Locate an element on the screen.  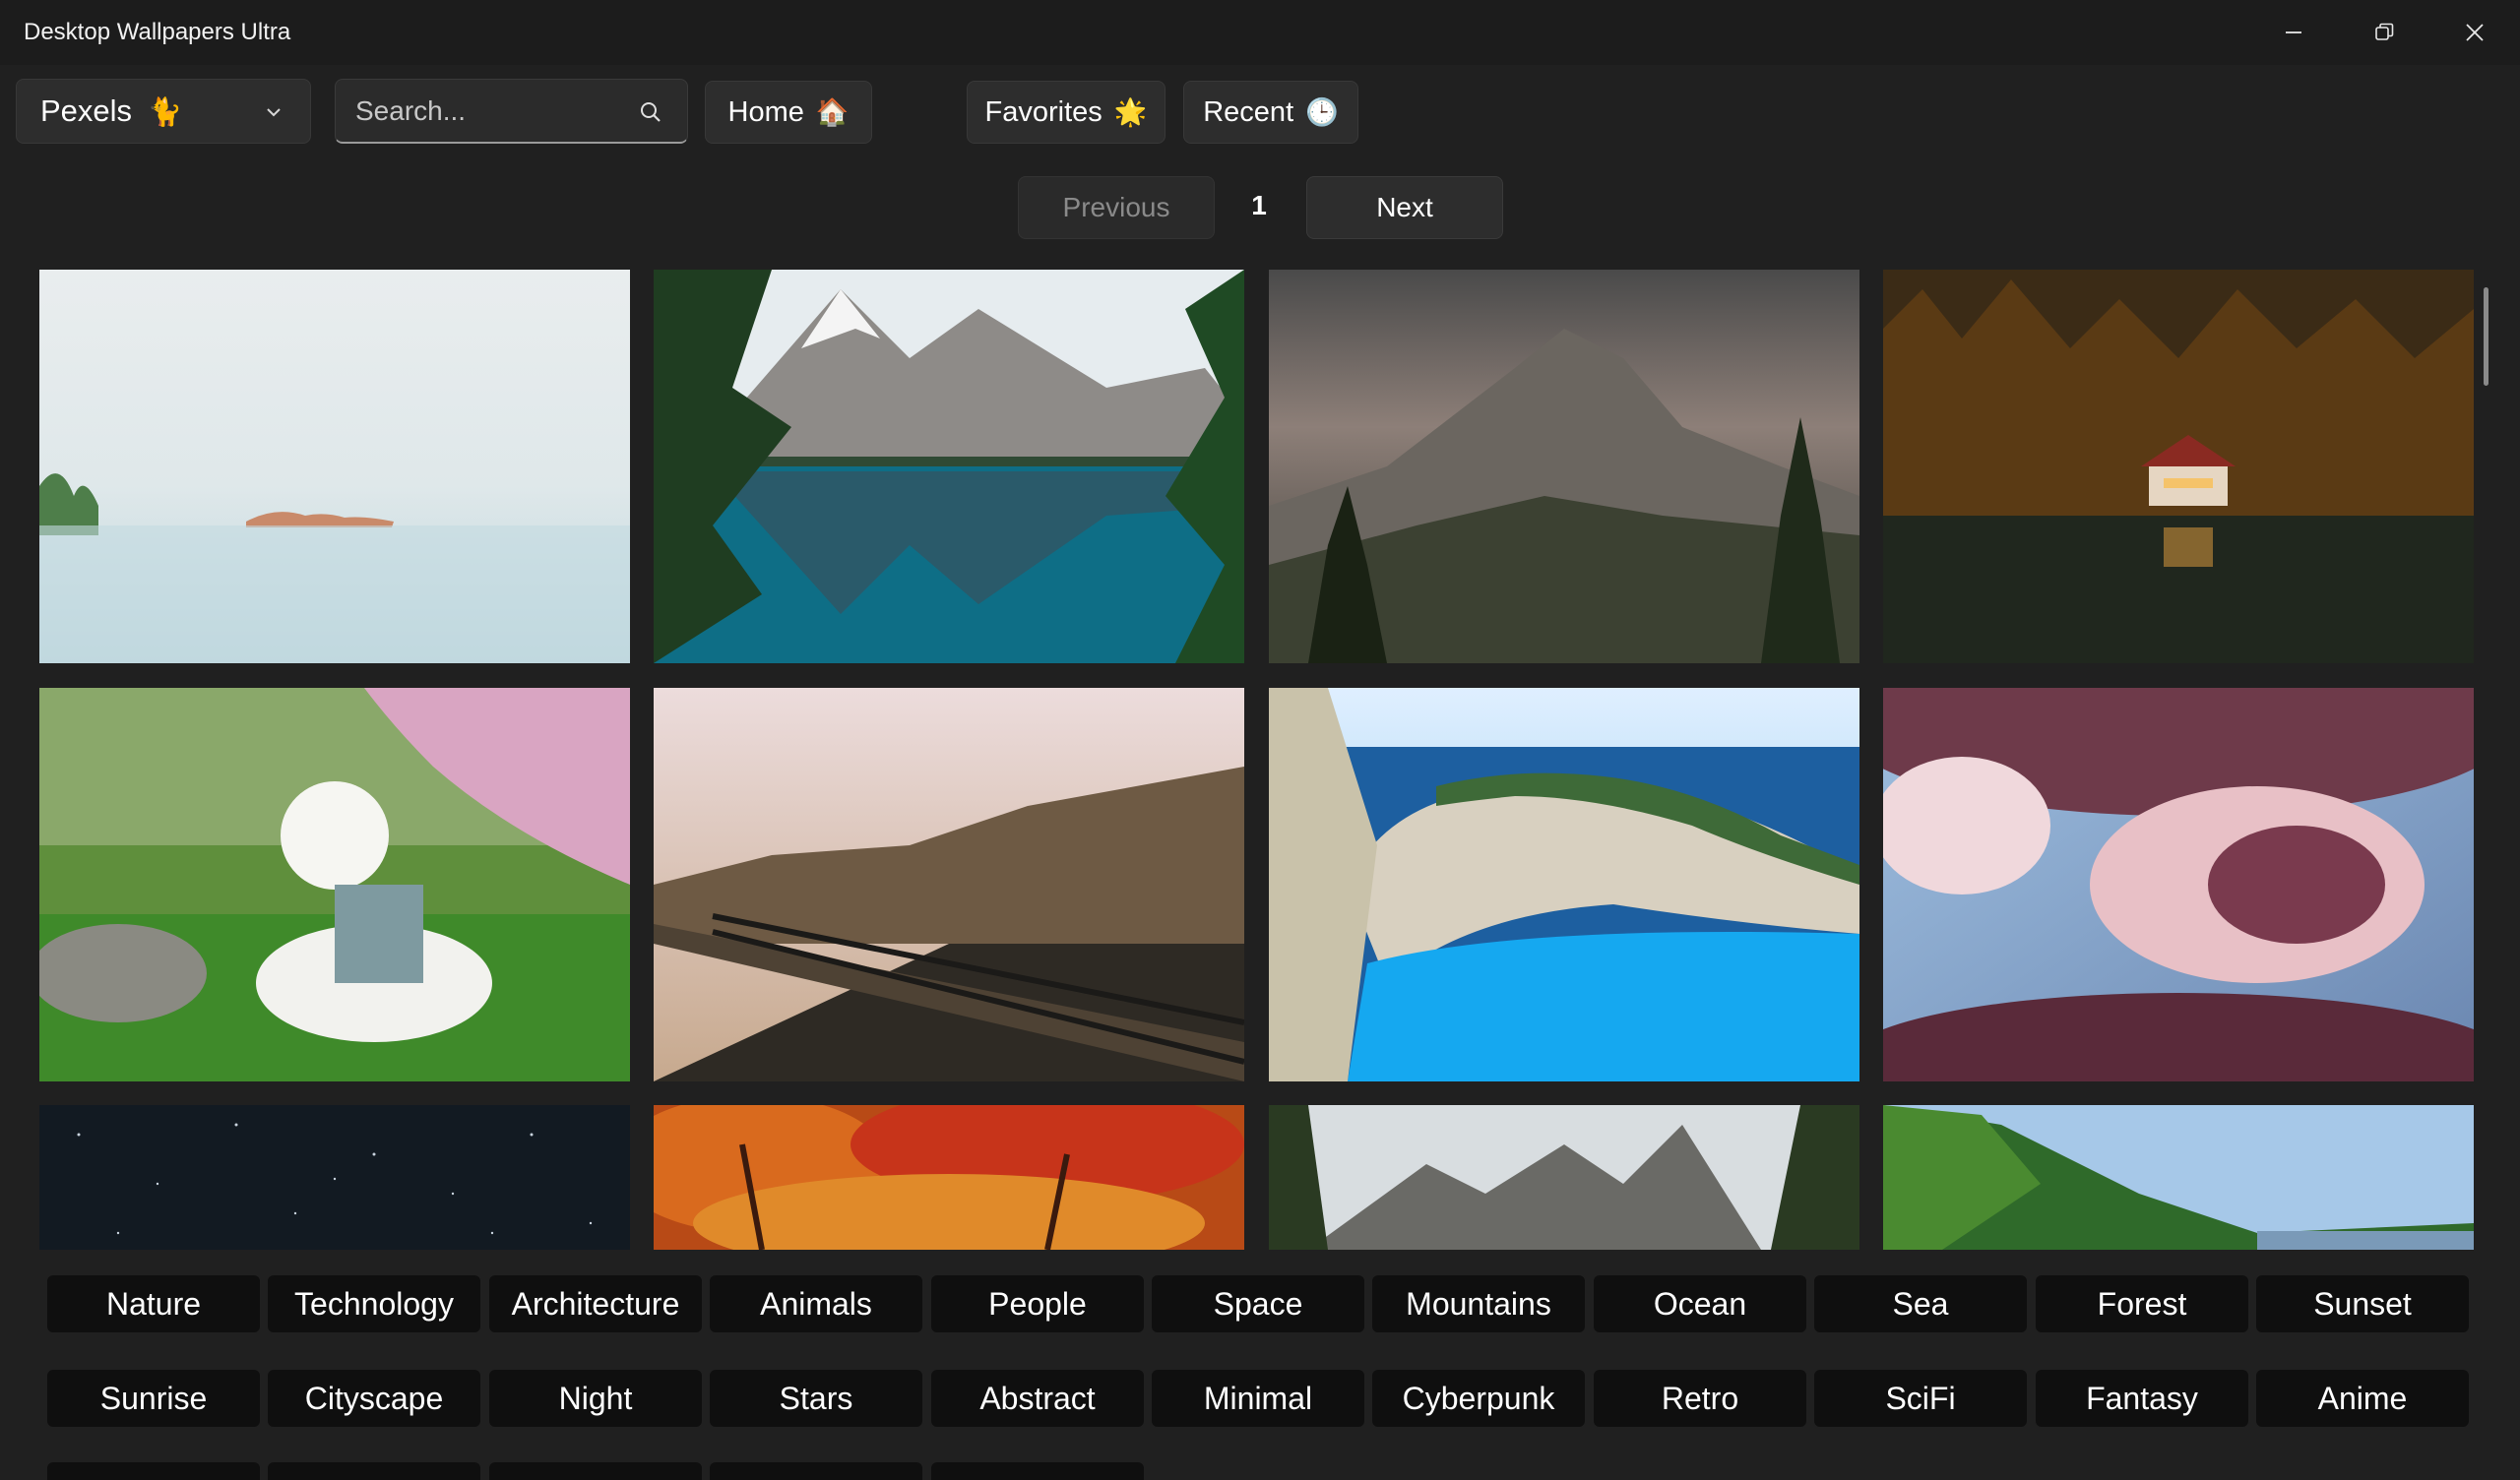
category-chip: Cityscape is located at coordinates (374, 1399).